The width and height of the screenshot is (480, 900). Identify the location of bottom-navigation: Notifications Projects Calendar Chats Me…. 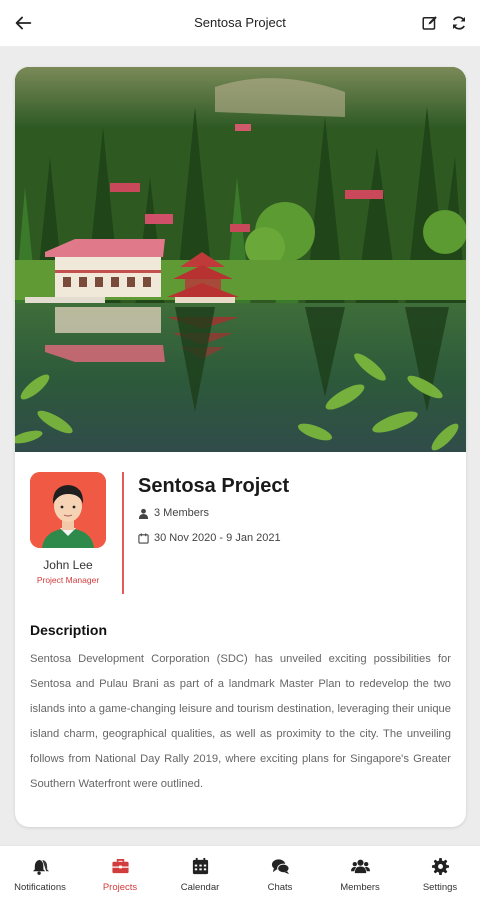
(240, 872).